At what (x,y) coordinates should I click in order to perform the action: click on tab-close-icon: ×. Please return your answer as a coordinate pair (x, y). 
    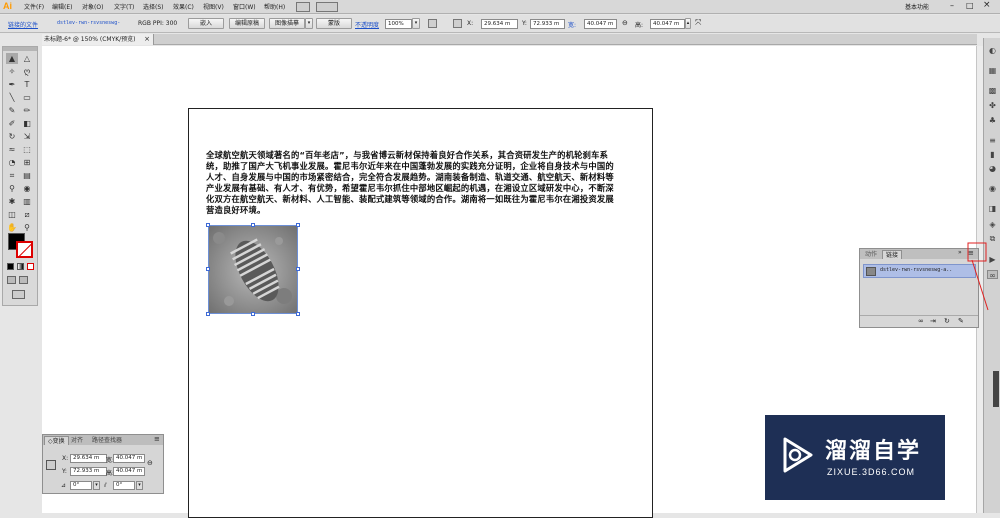
    Looking at the image, I should click on (147, 39).